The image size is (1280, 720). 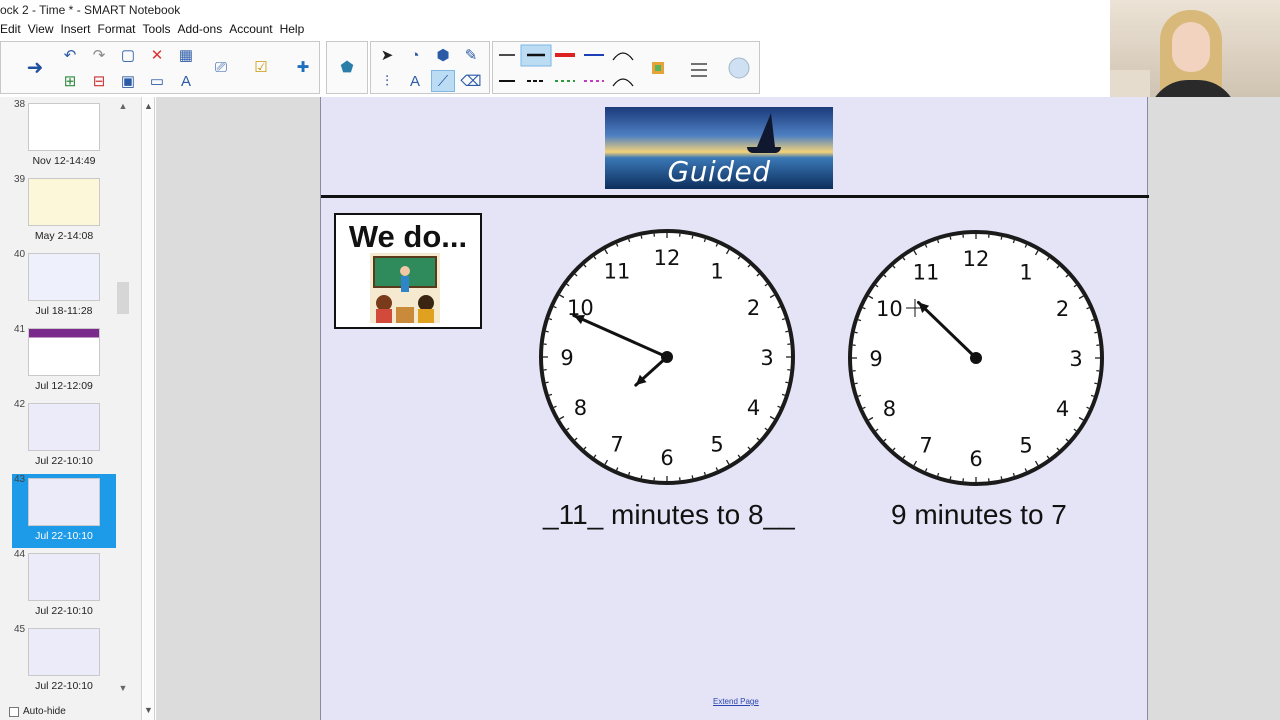 I want to click on menu-help: Help, so click(x=296, y=29).